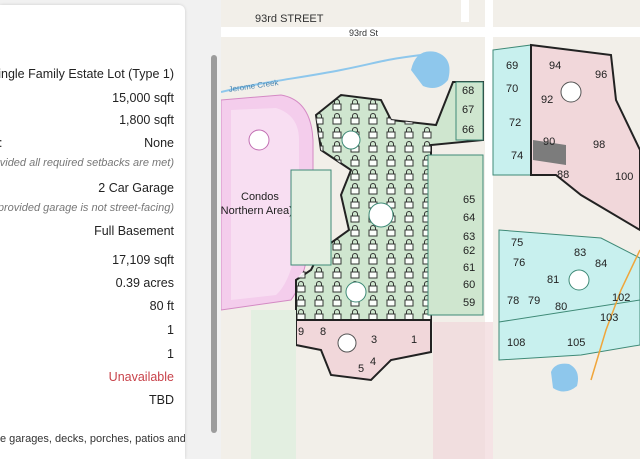 The image size is (640, 459). What do you see at coordinates (301, 332) in the screenshot?
I see `lot-9: 9` at bounding box center [301, 332].